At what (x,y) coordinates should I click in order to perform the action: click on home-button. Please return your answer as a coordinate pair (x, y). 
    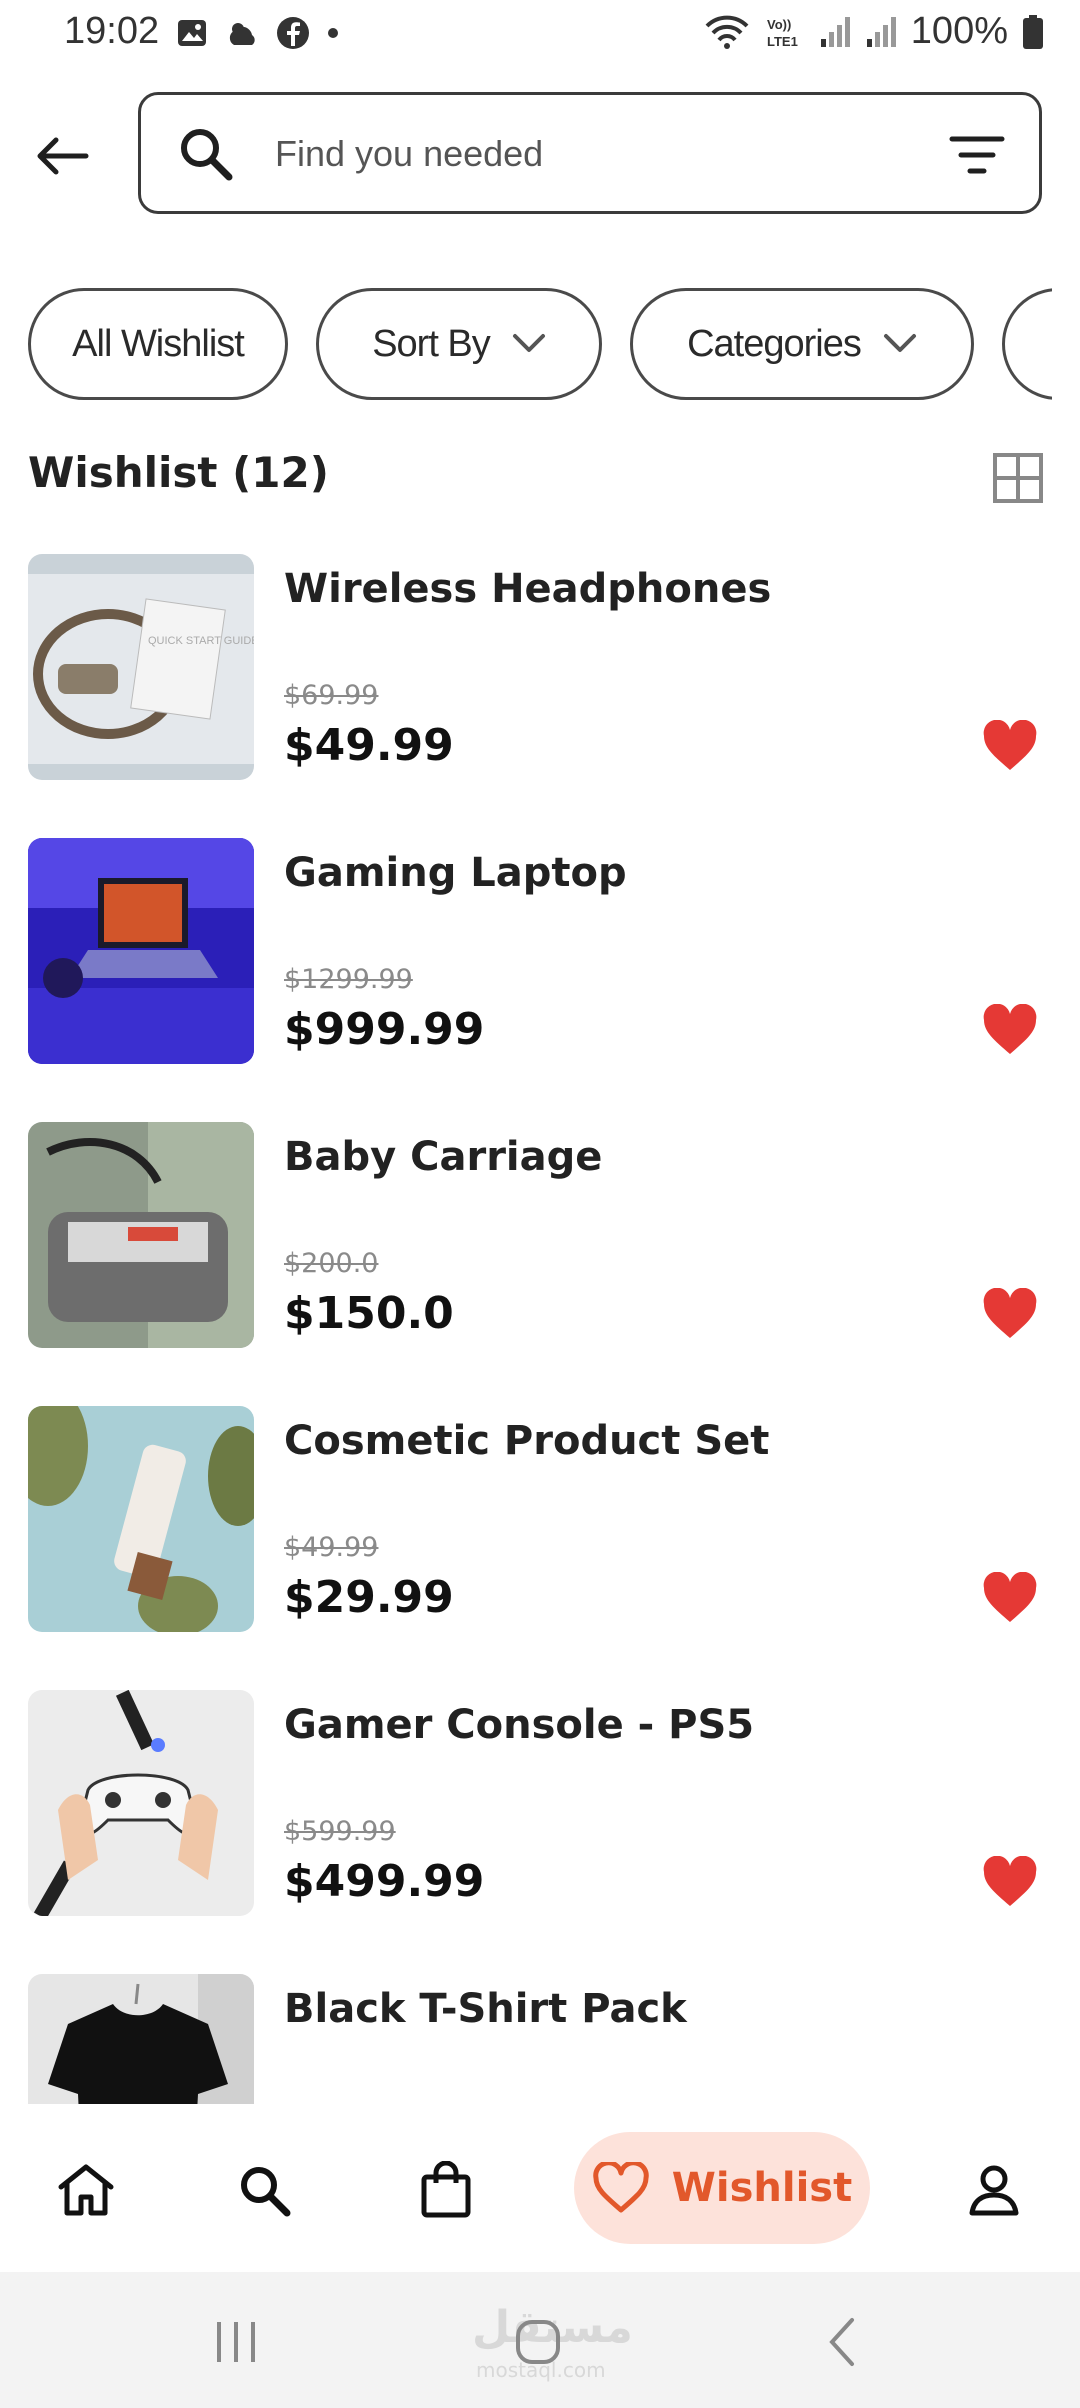
    Looking at the image, I should click on (538, 2342).